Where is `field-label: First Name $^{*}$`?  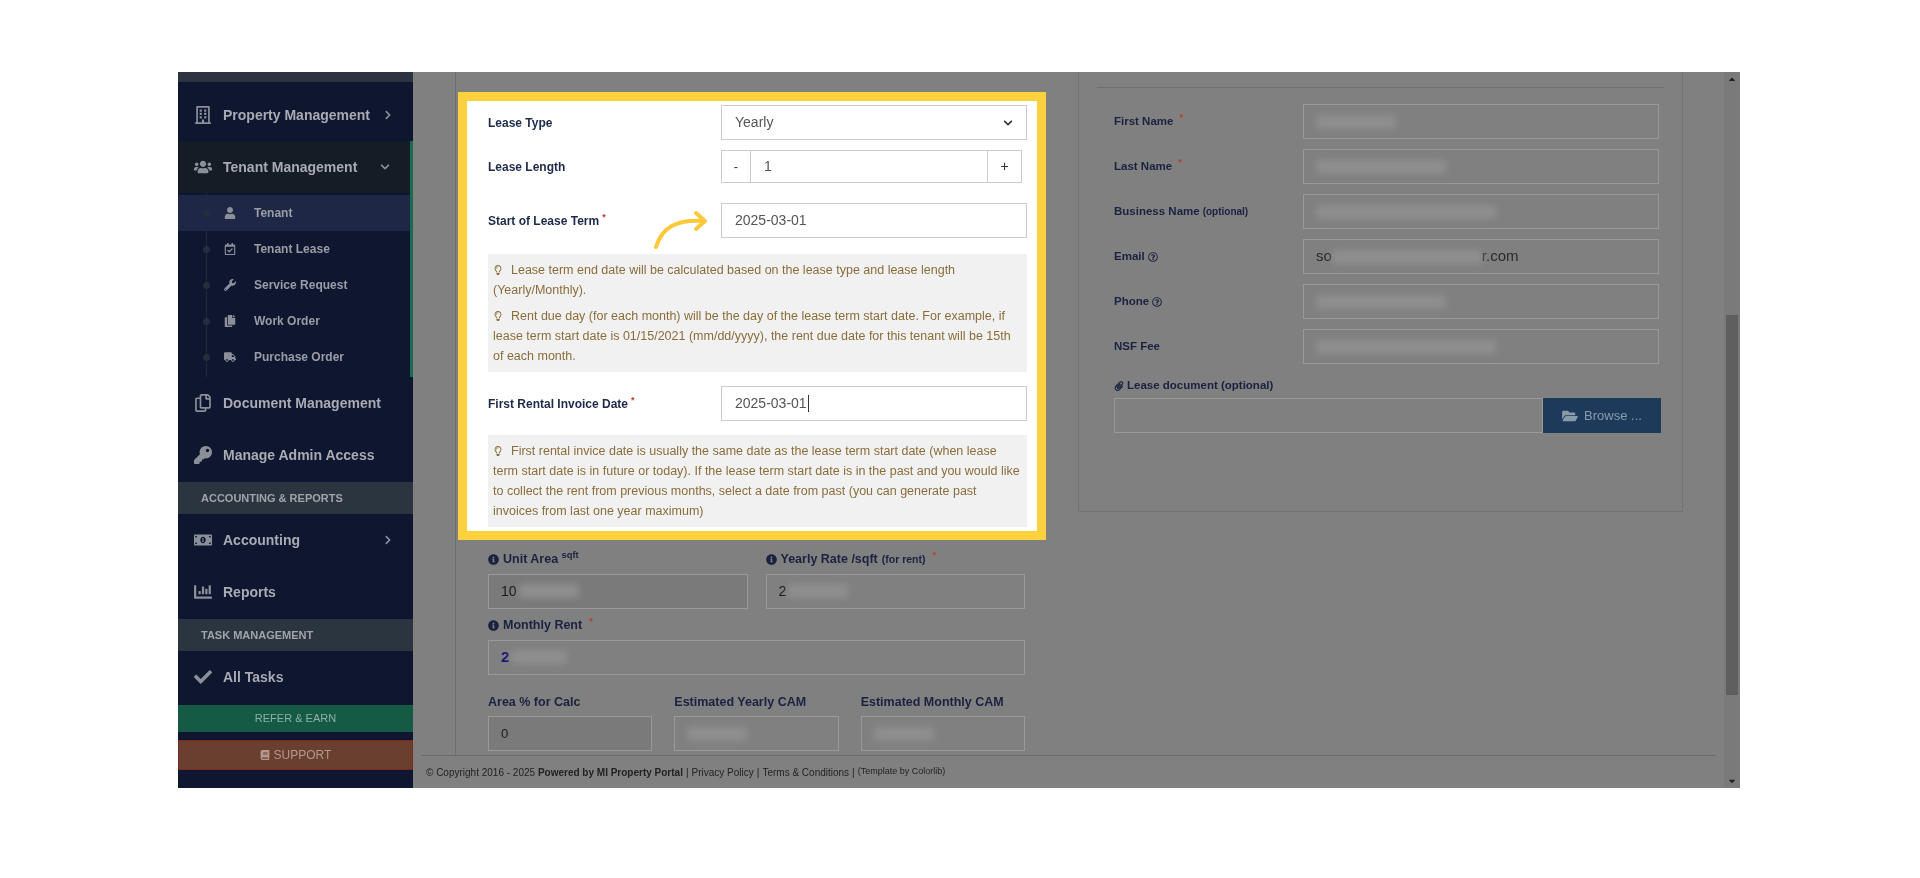
field-label: First Name $^{*}$ is located at coordinates (1149, 120).